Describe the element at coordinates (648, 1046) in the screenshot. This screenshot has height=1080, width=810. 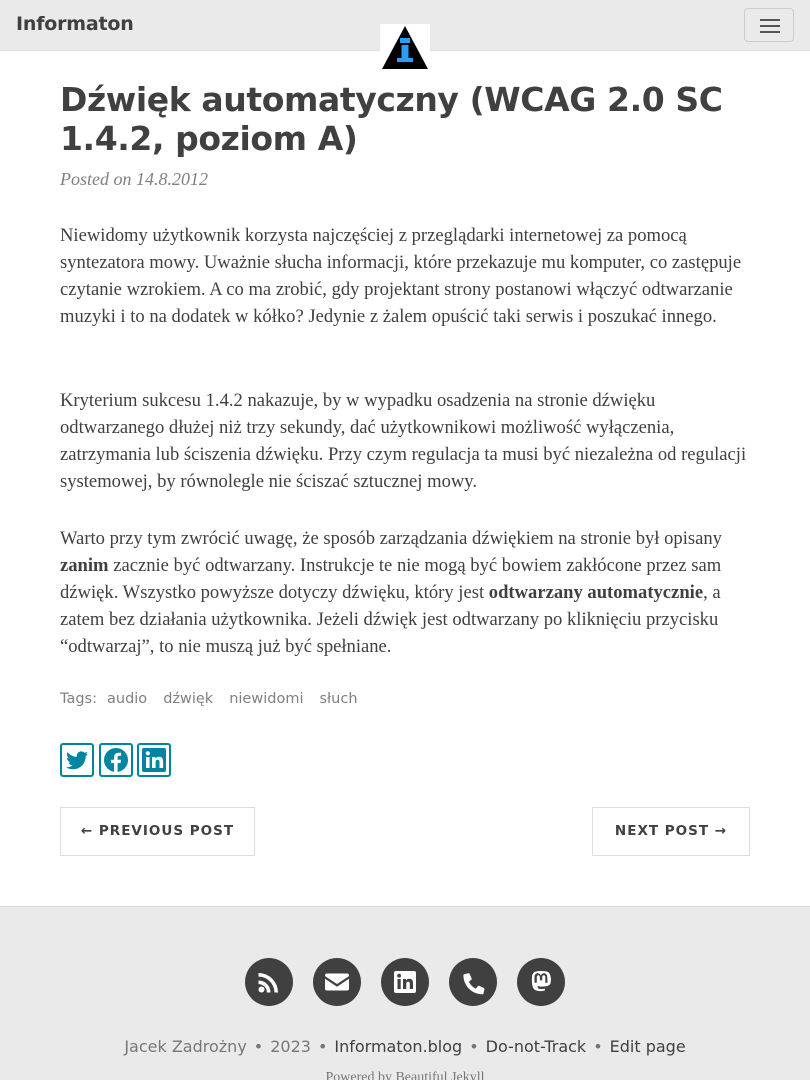
I see `edit-page-link: Edit page` at that location.